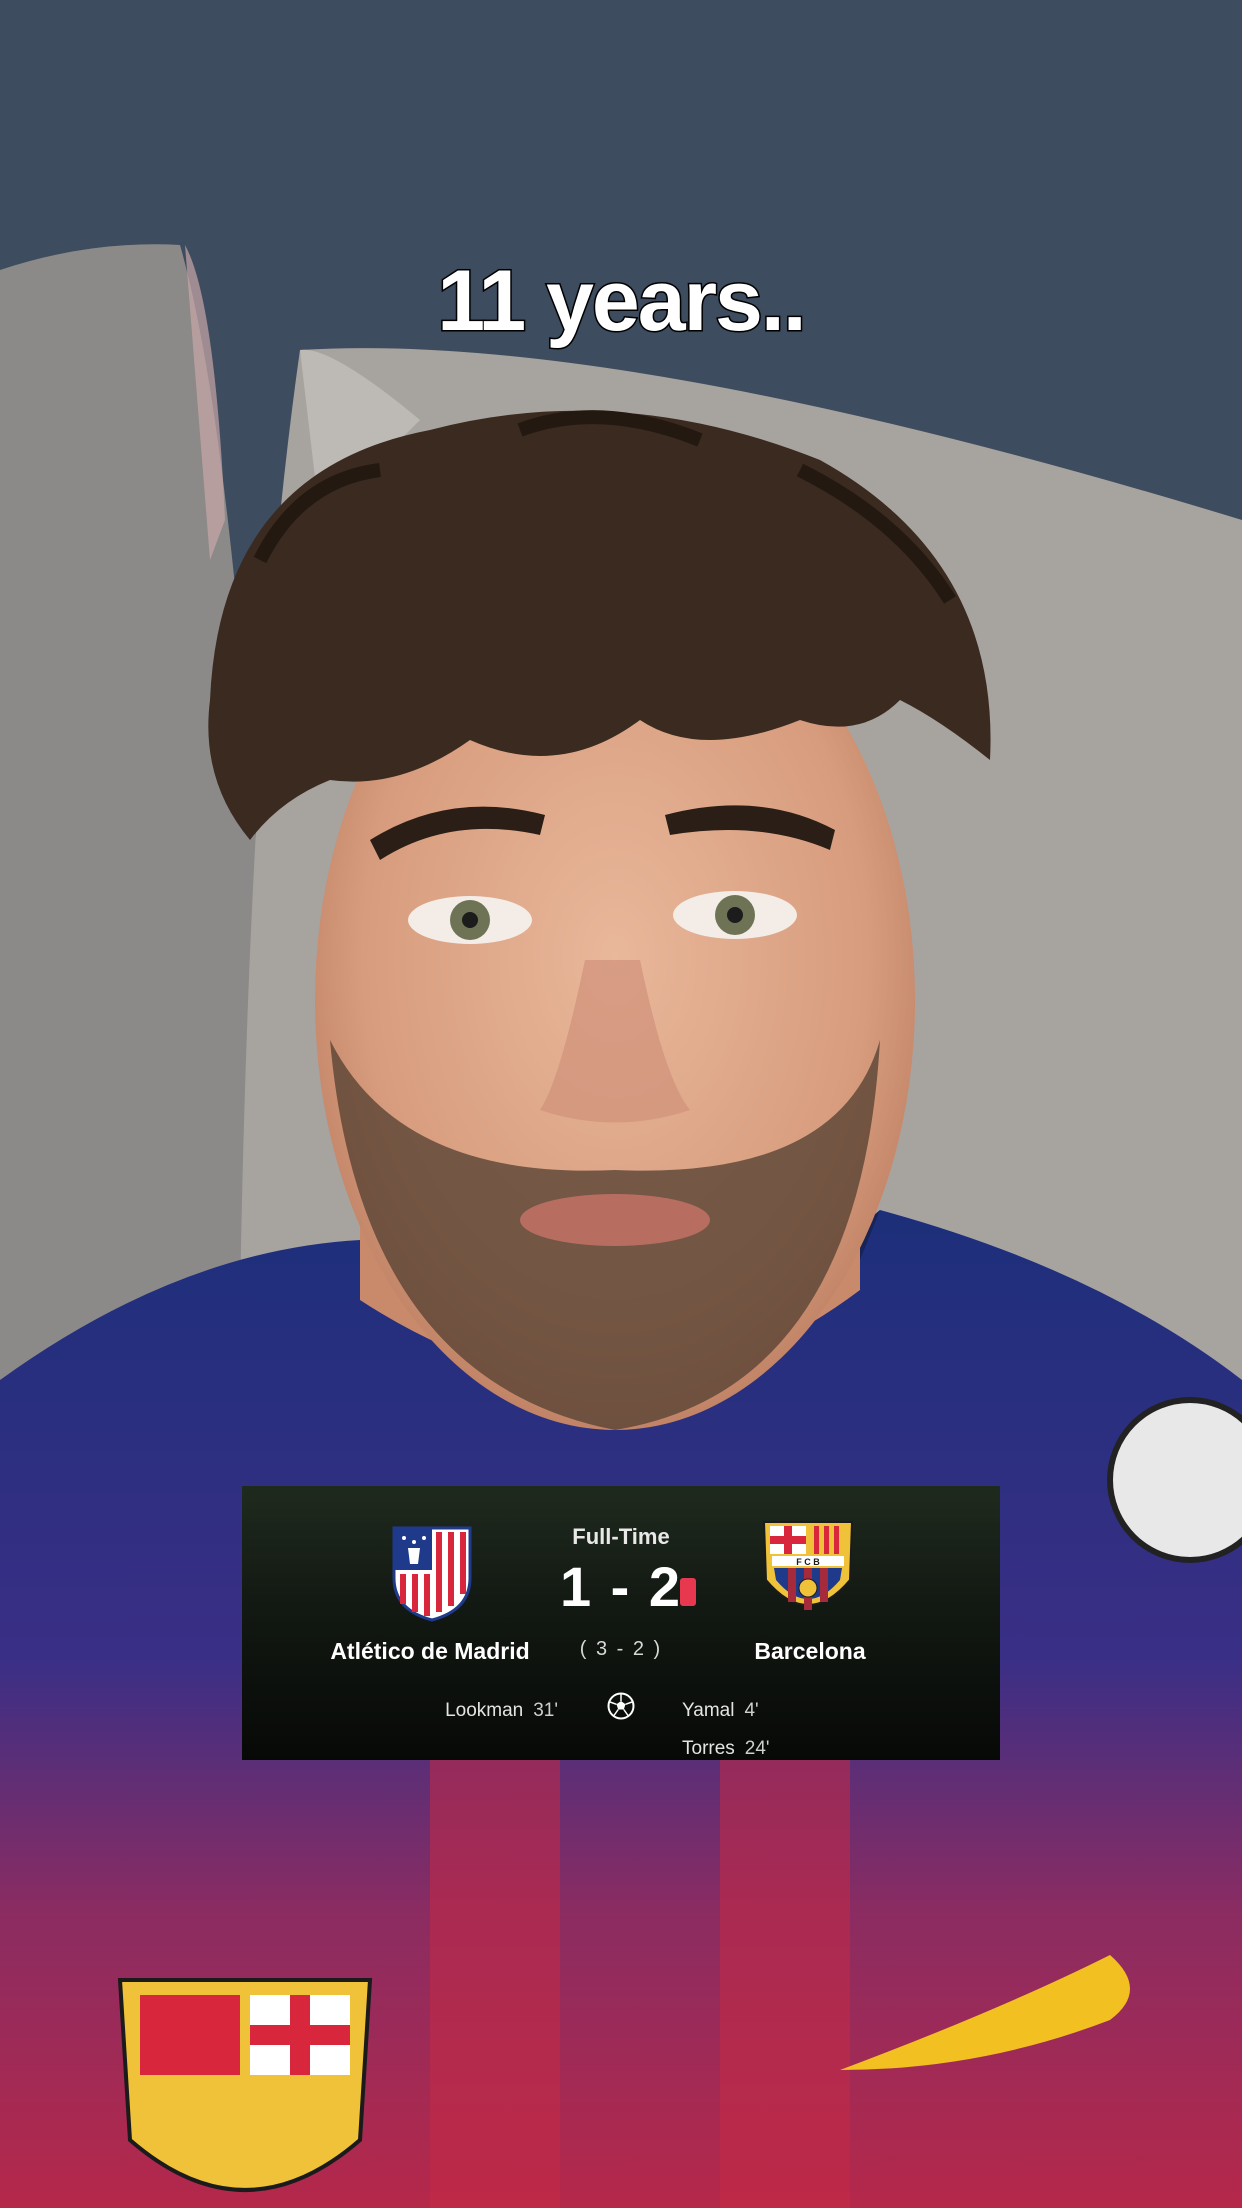 The height and width of the screenshot is (2208, 1242). What do you see at coordinates (751, 1710) in the screenshot?
I see `scorer-minute: 4'` at bounding box center [751, 1710].